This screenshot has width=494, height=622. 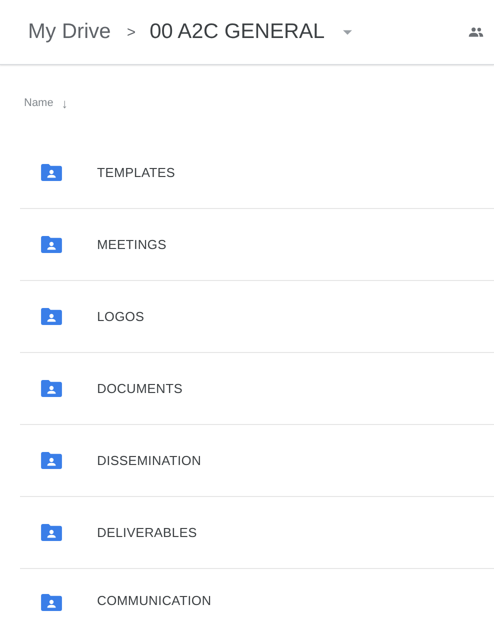 What do you see at coordinates (64, 103) in the screenshot?
I see `sort-arrow: ↓` at bounding box center [64, 103].